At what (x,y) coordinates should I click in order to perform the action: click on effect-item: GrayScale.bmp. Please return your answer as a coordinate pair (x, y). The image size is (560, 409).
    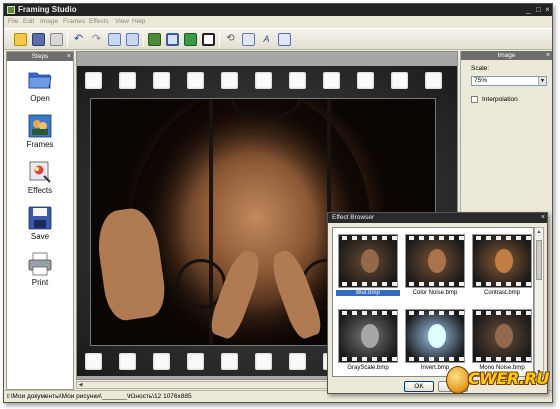
    Looking at the image, I should click on (368, 341).